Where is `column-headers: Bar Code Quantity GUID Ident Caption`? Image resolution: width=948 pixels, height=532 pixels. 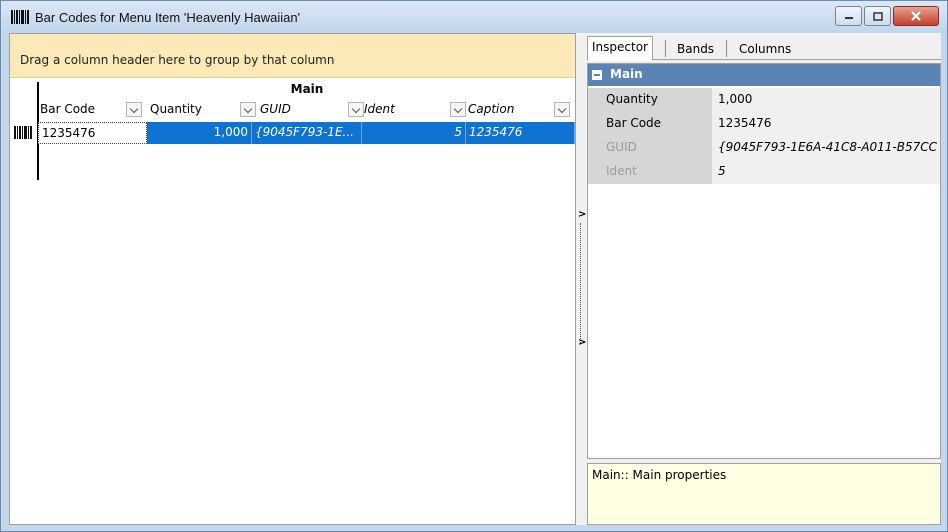
column-headers: Bar Code Quantity GUID Ident Caption is located at coordinates (307, 109).